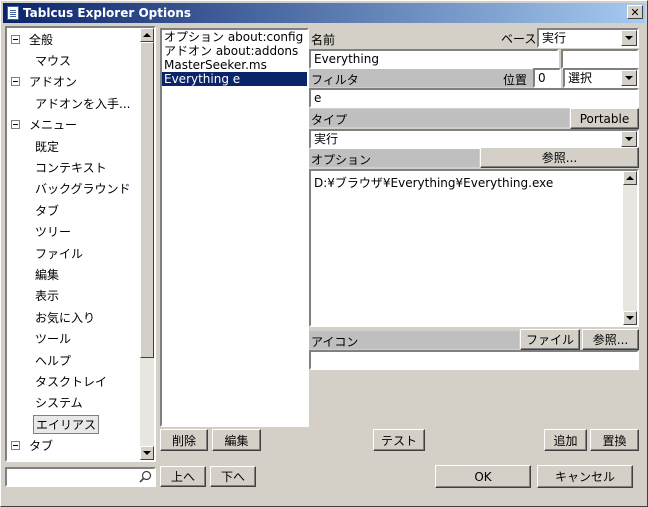 Image resolution: width=648 pixels, height=507 pixels. I want to click on close-icon: ✕, so click(635, 12).